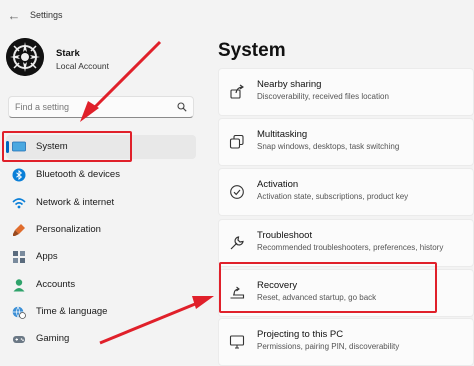 Image resolution: width=474 pixels, height=366 pixels. I want to click on sidebar-item-network: Network & internet, so click(101, 203).